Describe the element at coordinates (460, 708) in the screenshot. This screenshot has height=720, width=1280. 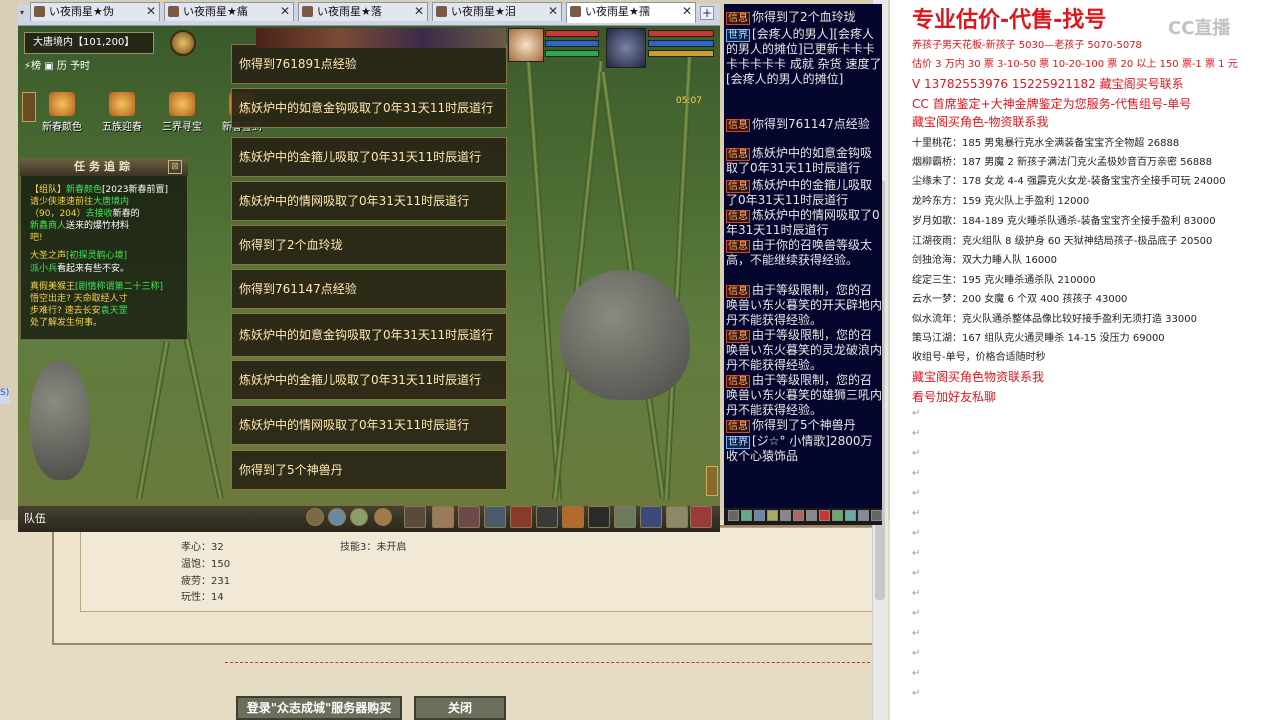
I see `close-button: 关闭` at that location.